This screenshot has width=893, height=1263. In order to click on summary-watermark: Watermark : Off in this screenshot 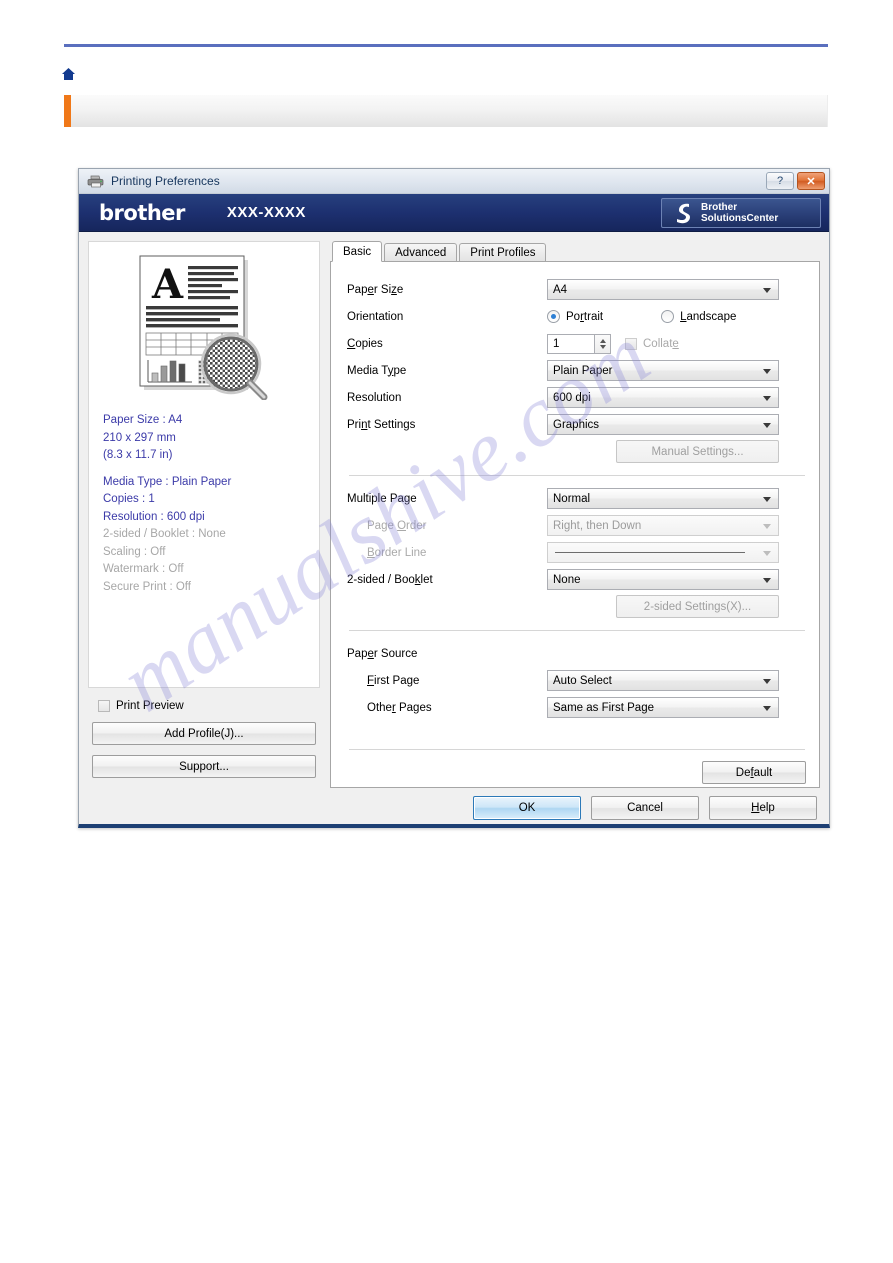, I will do `click(143, 569)`.